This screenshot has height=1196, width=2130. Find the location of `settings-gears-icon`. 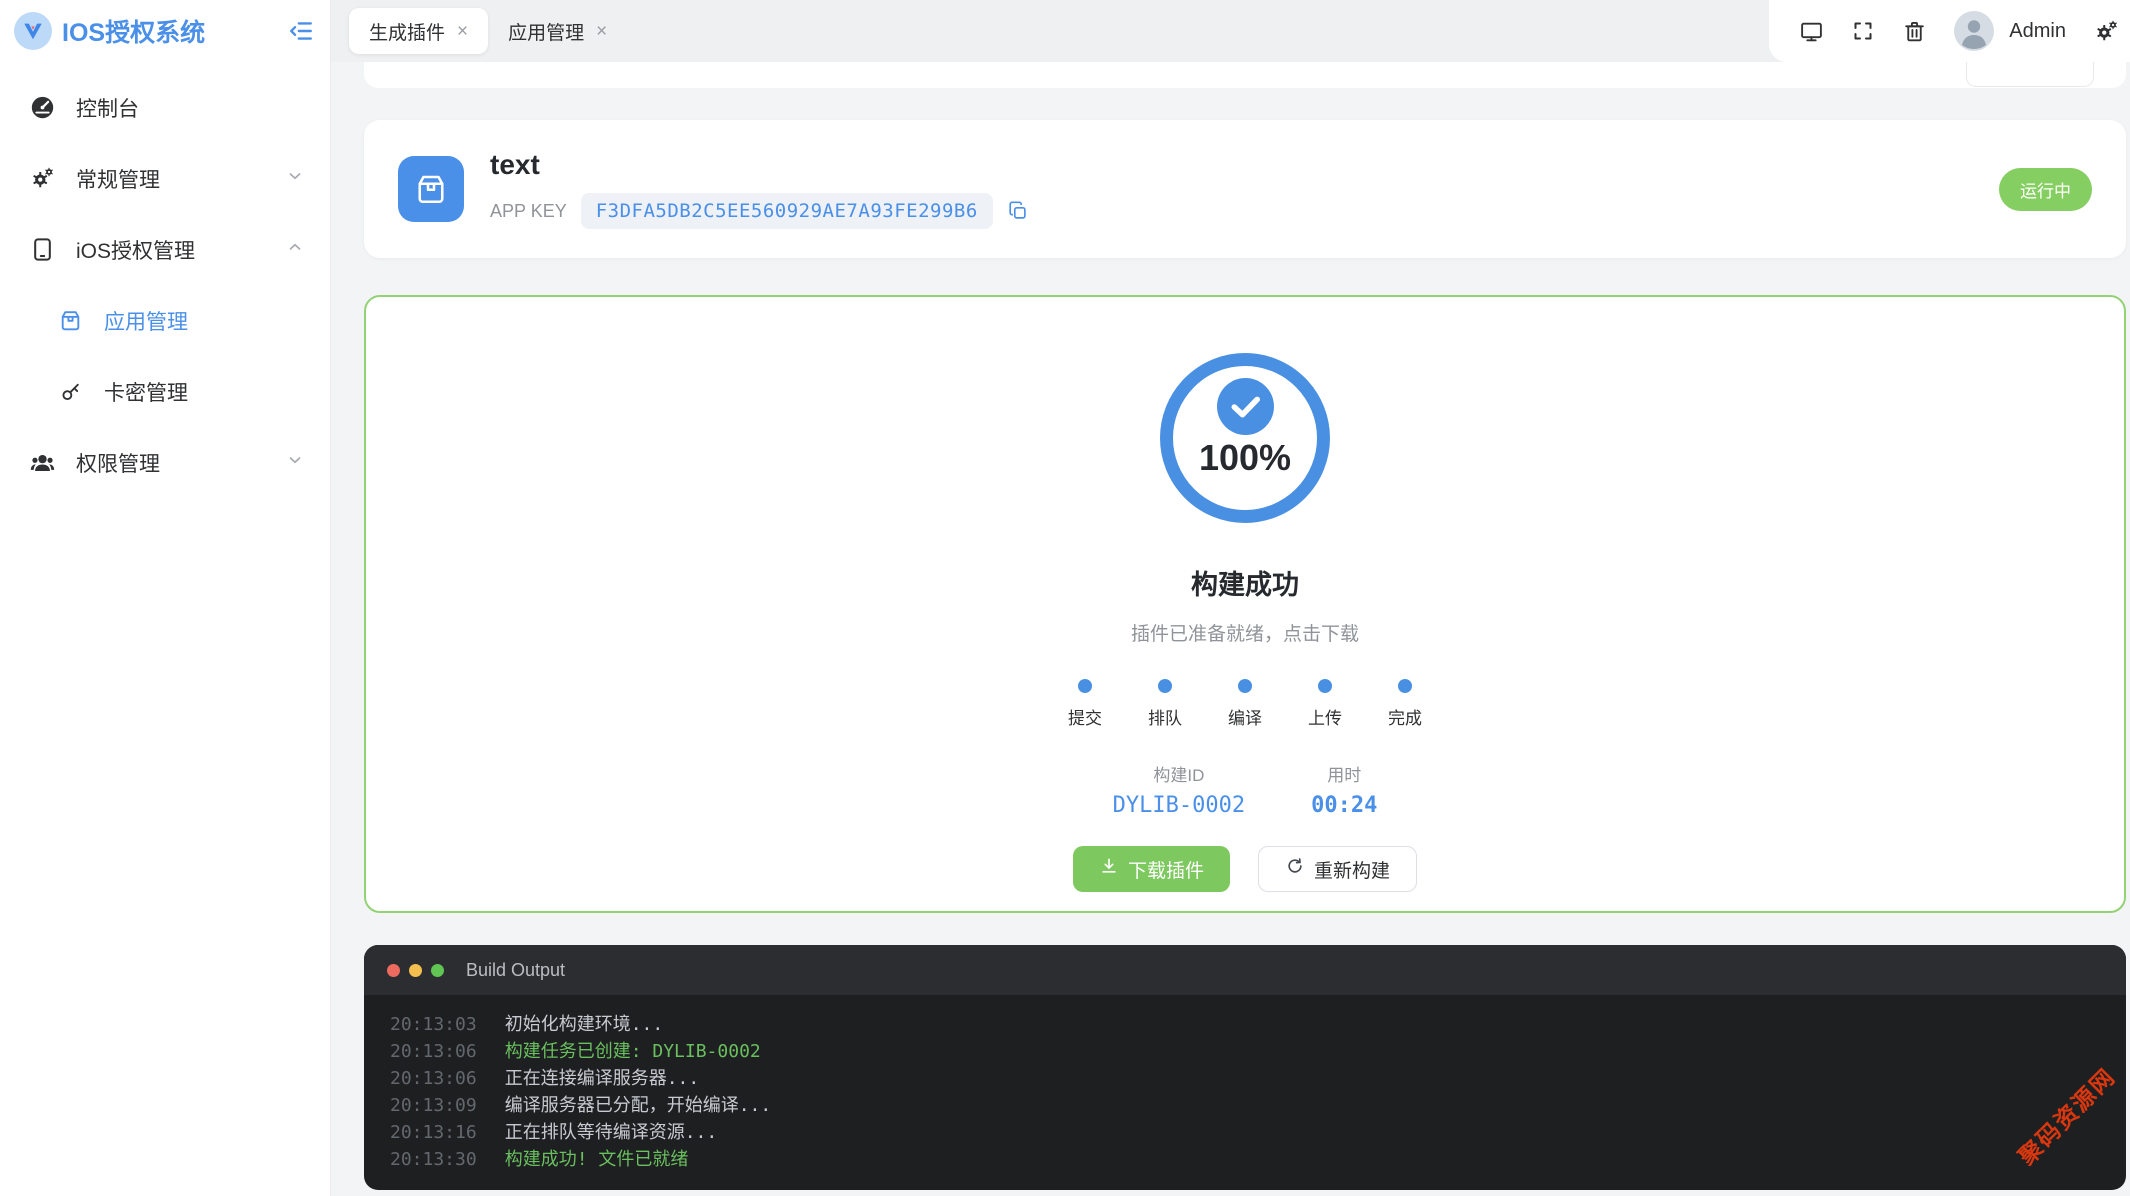

settings-gears-icon is located at coordinates (2106, 31).